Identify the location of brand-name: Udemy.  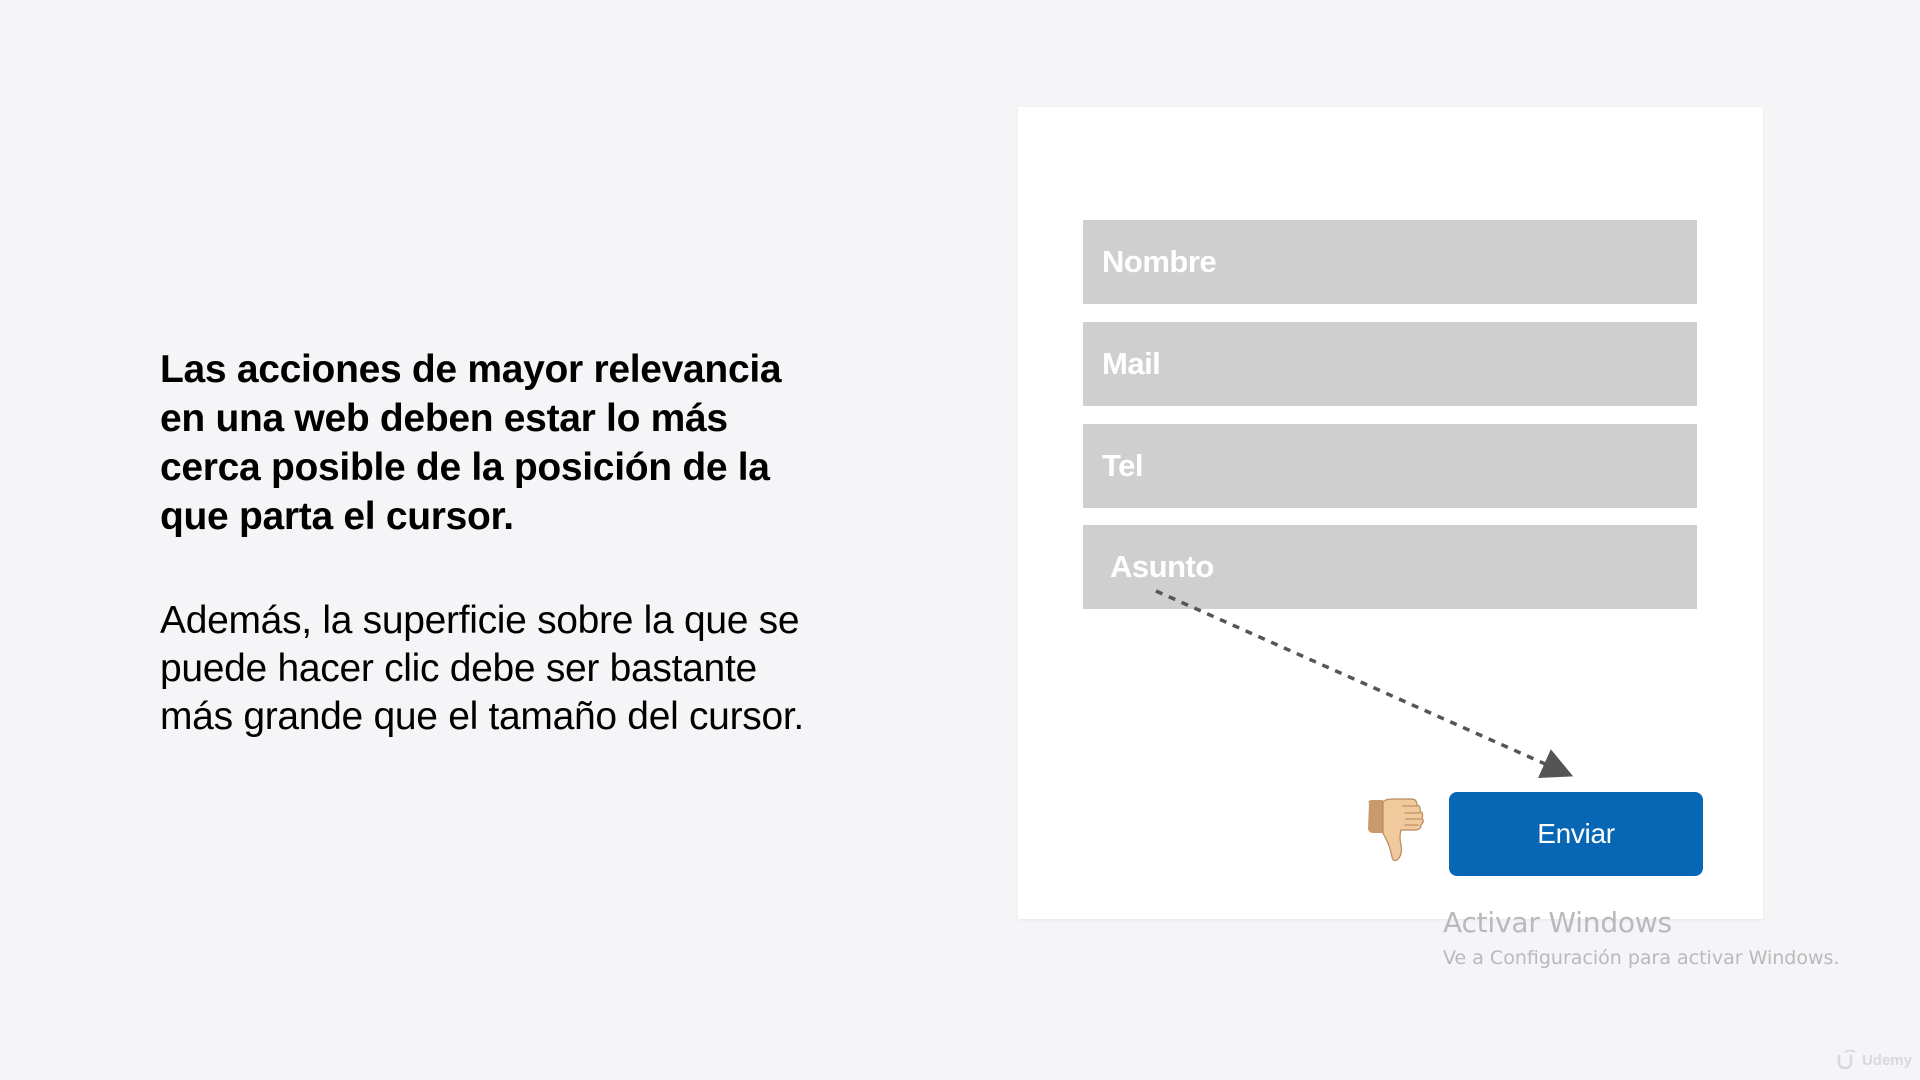
(1886, 1060).